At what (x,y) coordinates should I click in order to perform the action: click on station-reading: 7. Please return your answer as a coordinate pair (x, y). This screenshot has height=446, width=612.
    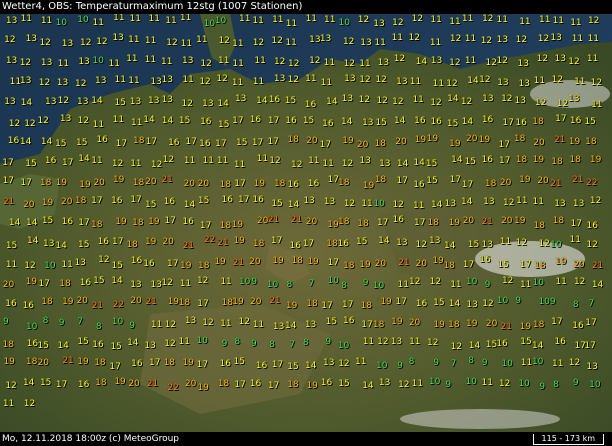
    Looking at the image, I should click on (311, 283).